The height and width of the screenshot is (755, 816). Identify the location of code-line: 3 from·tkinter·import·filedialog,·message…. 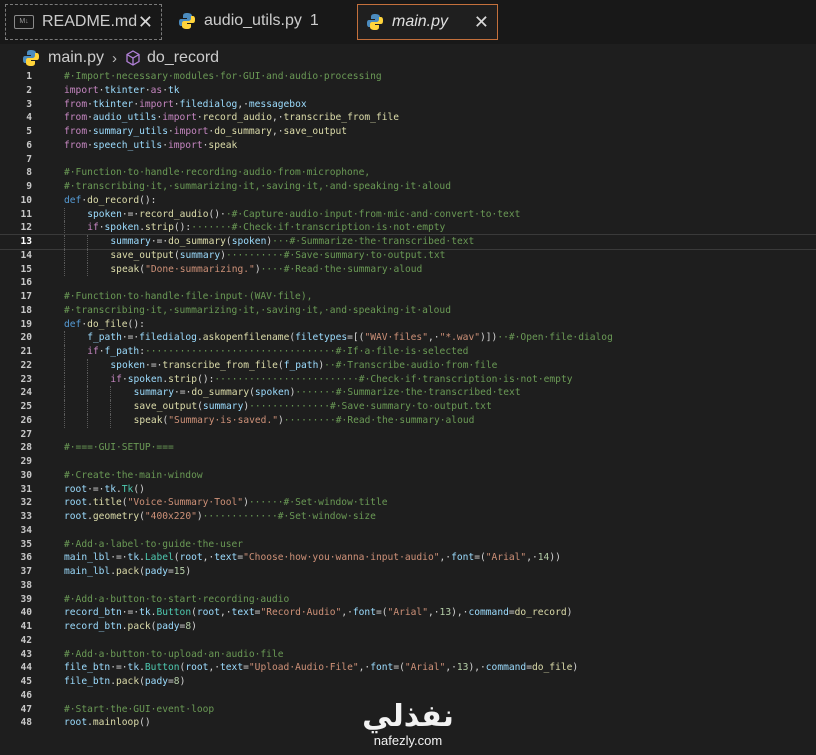
(408, 105).